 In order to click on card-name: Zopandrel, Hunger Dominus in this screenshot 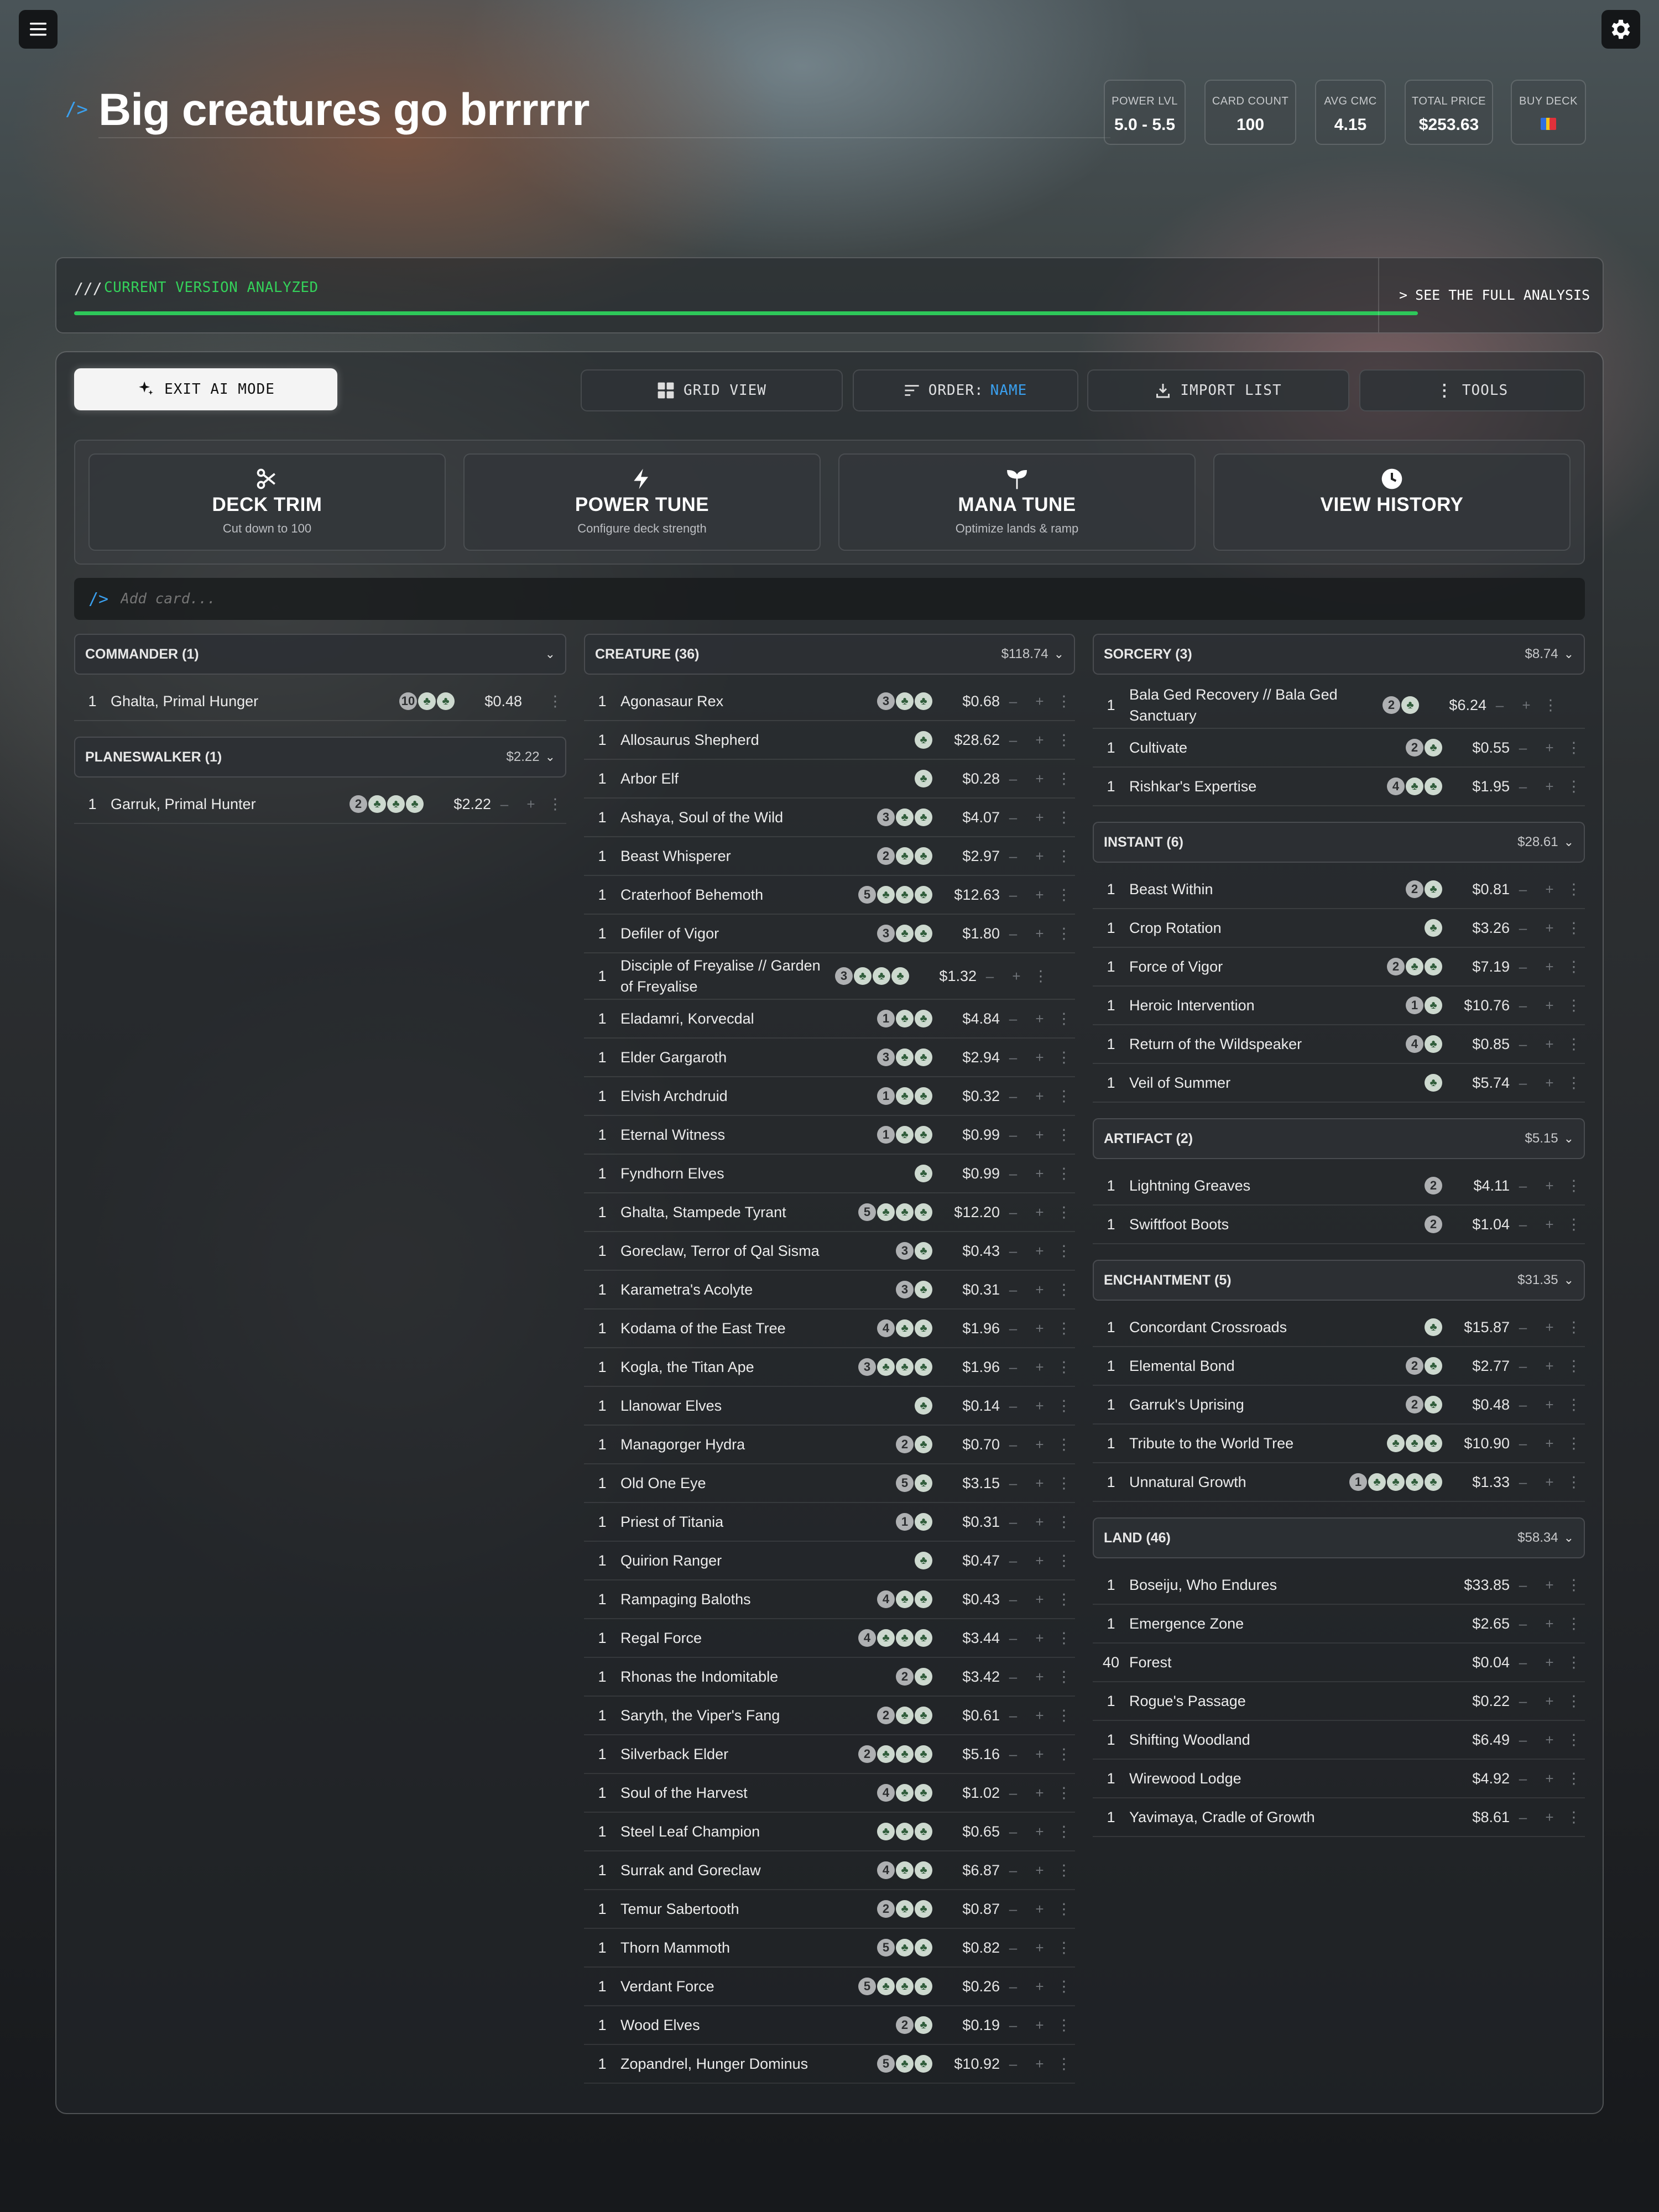, I will do `click(748, 2063)`.